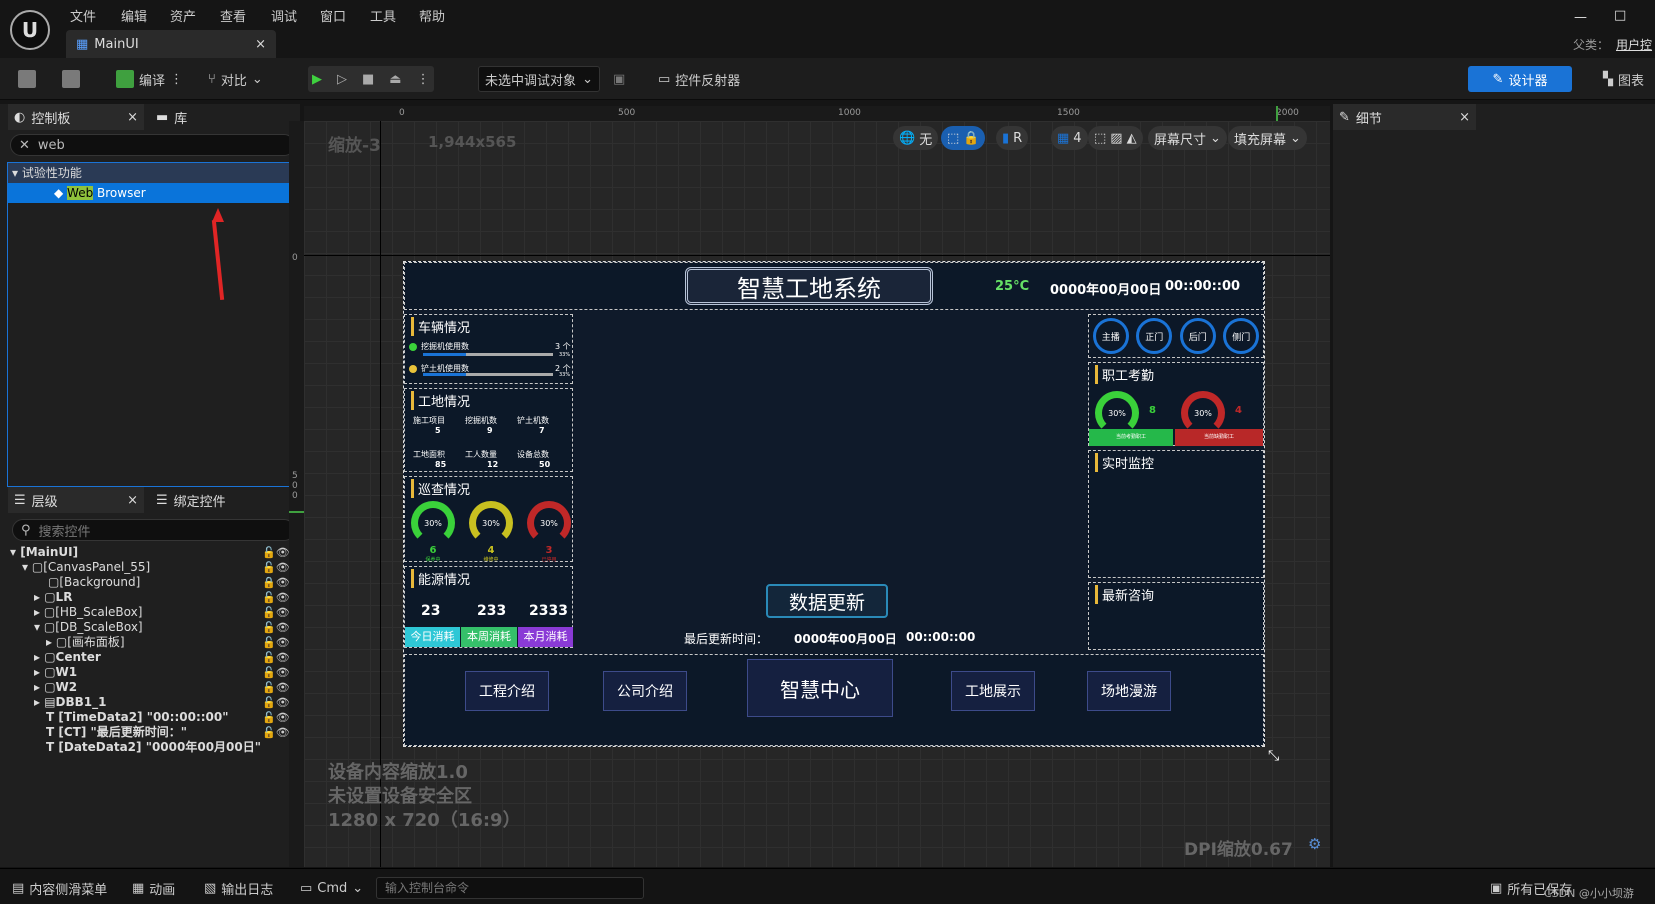  Describe the element at coordinates (1273, 756) in the screenshot. I see `resize-handle-icon: ⤡` at that location.